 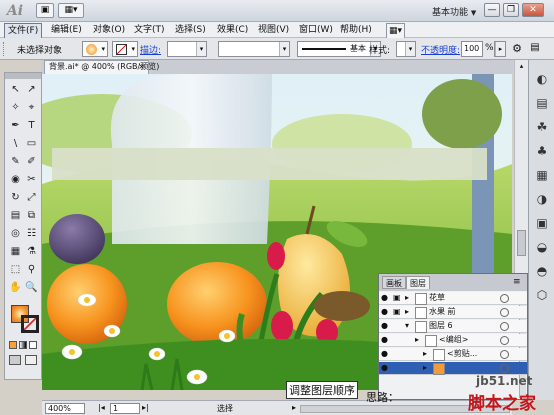 What do you see at coordinates (232, 30) in the screenshot?
I see `menu-effect: 效果(C)` at bounding box center [232, 30].